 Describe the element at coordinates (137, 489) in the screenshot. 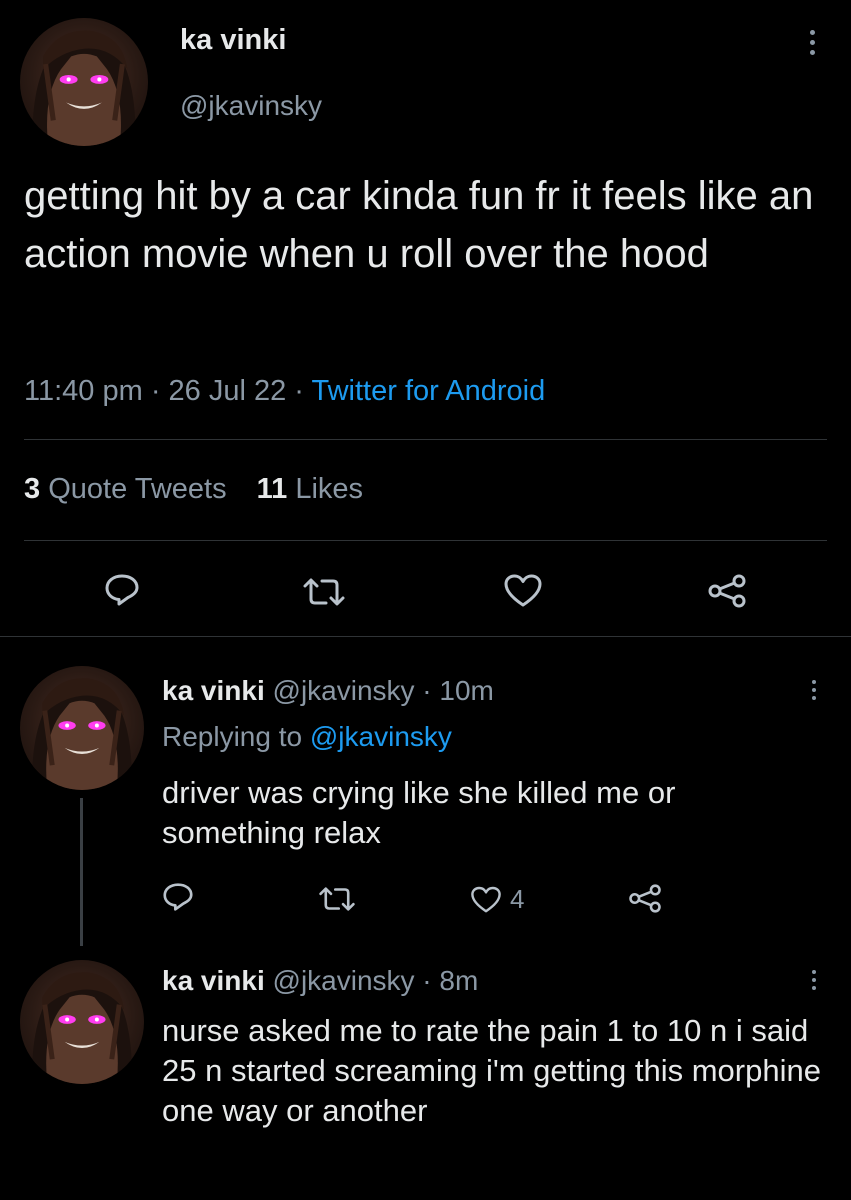

I see `quote-tweets-label: Quote Tweets` at that location.